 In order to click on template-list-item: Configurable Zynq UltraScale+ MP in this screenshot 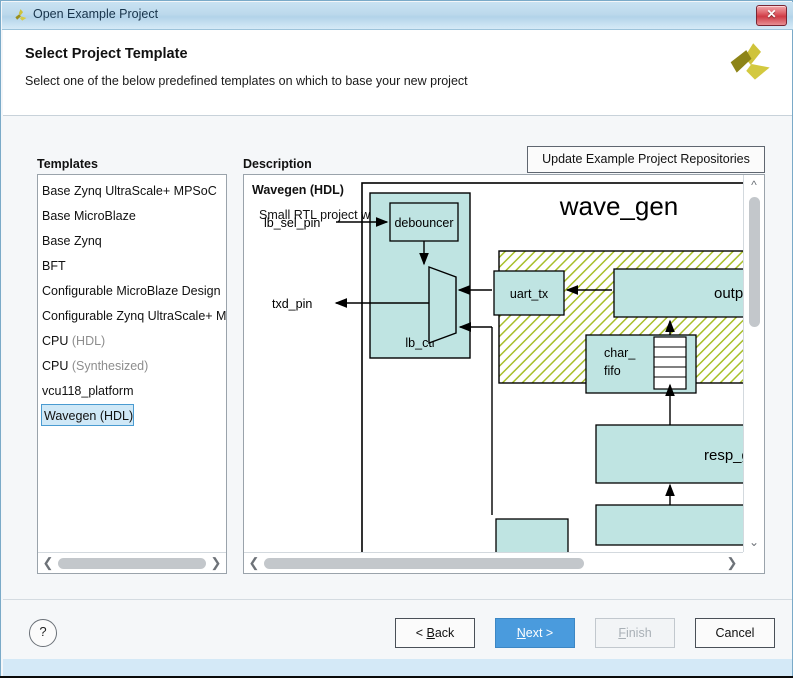, I will do `click(132, 316)`.